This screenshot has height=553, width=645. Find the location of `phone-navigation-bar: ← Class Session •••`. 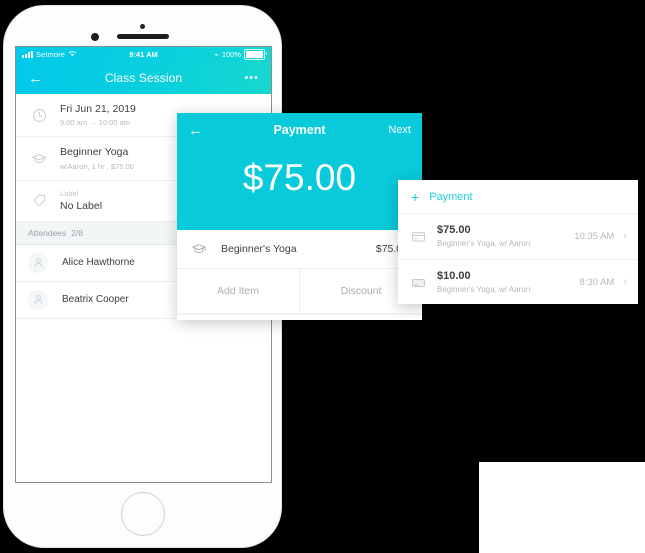

phone-navigation-bar: ← Class Session ••• is located at coordinates (143, 78).